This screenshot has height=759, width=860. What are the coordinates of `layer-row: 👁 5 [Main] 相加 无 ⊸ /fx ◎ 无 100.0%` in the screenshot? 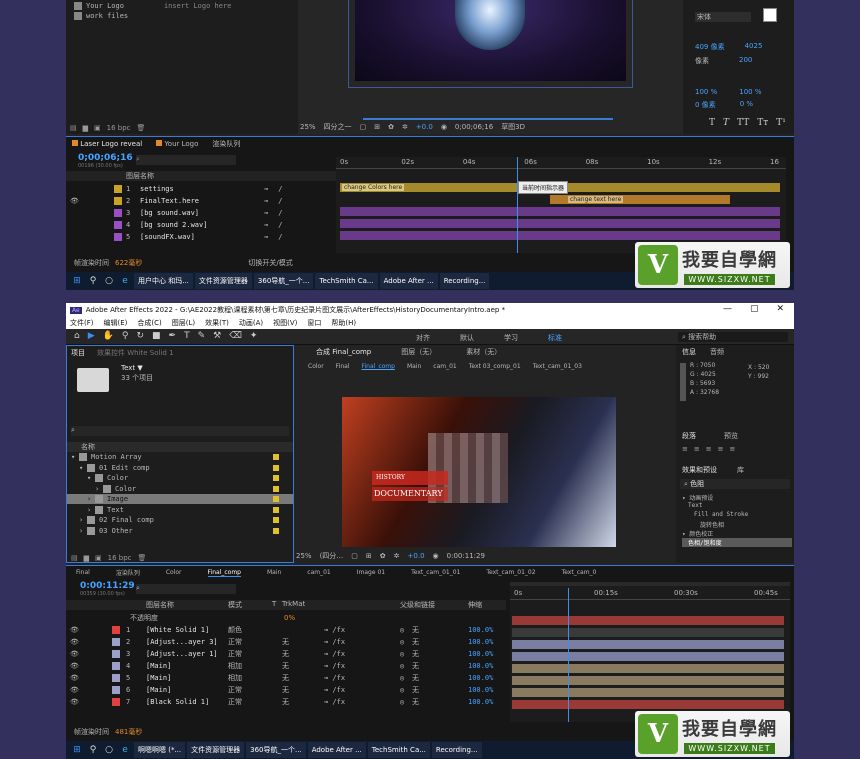 It's located at (286, 678).